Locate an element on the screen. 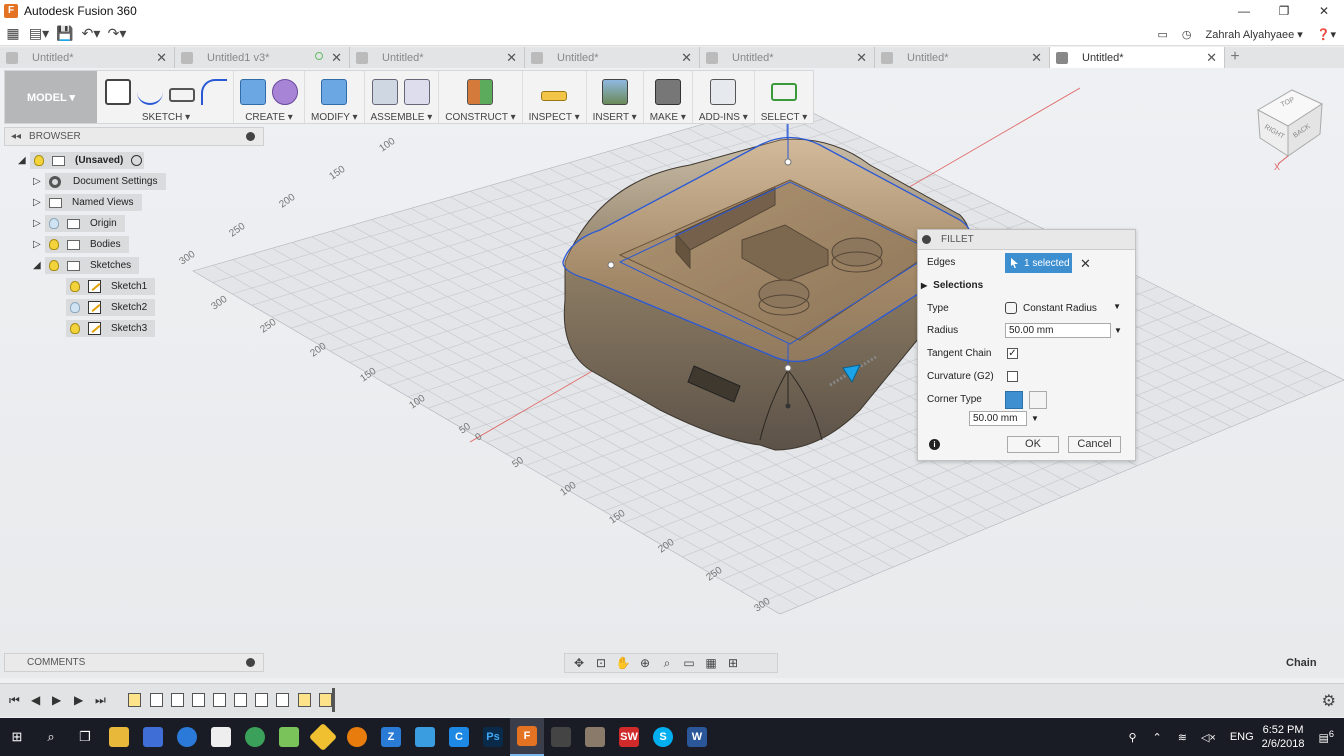 The image size is (1344, 756). browser-item-sketches: ◢ Sketches is located at coordinates (86, 265).